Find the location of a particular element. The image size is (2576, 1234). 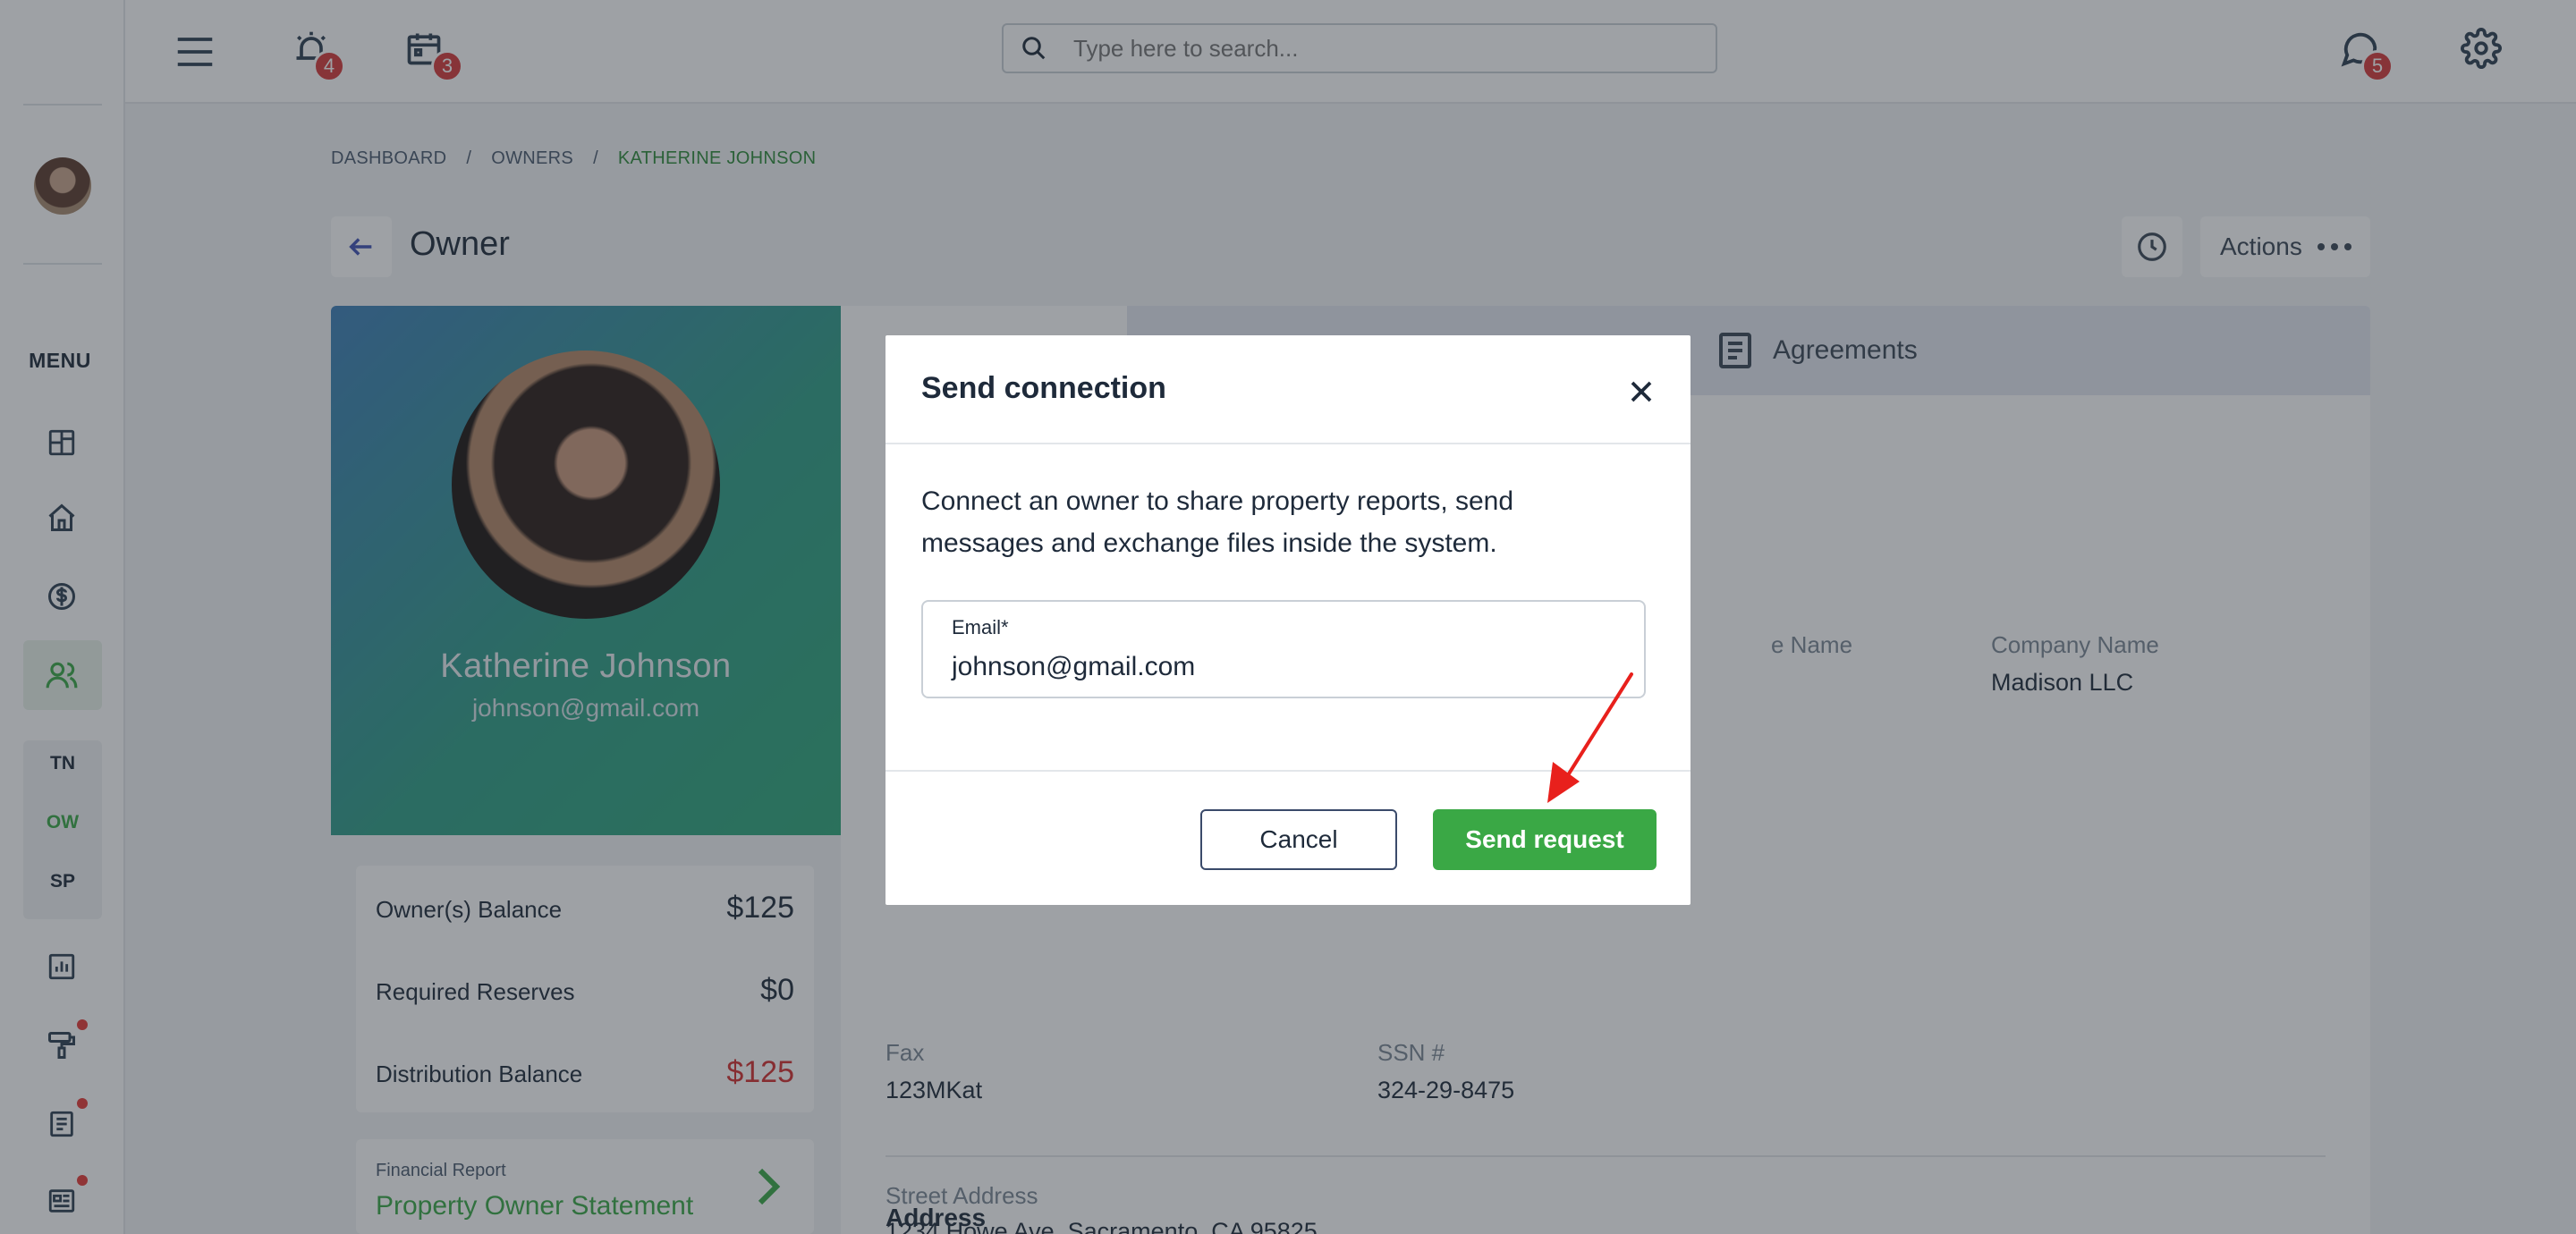

modal-divider is located at coordinates (1288, 443).